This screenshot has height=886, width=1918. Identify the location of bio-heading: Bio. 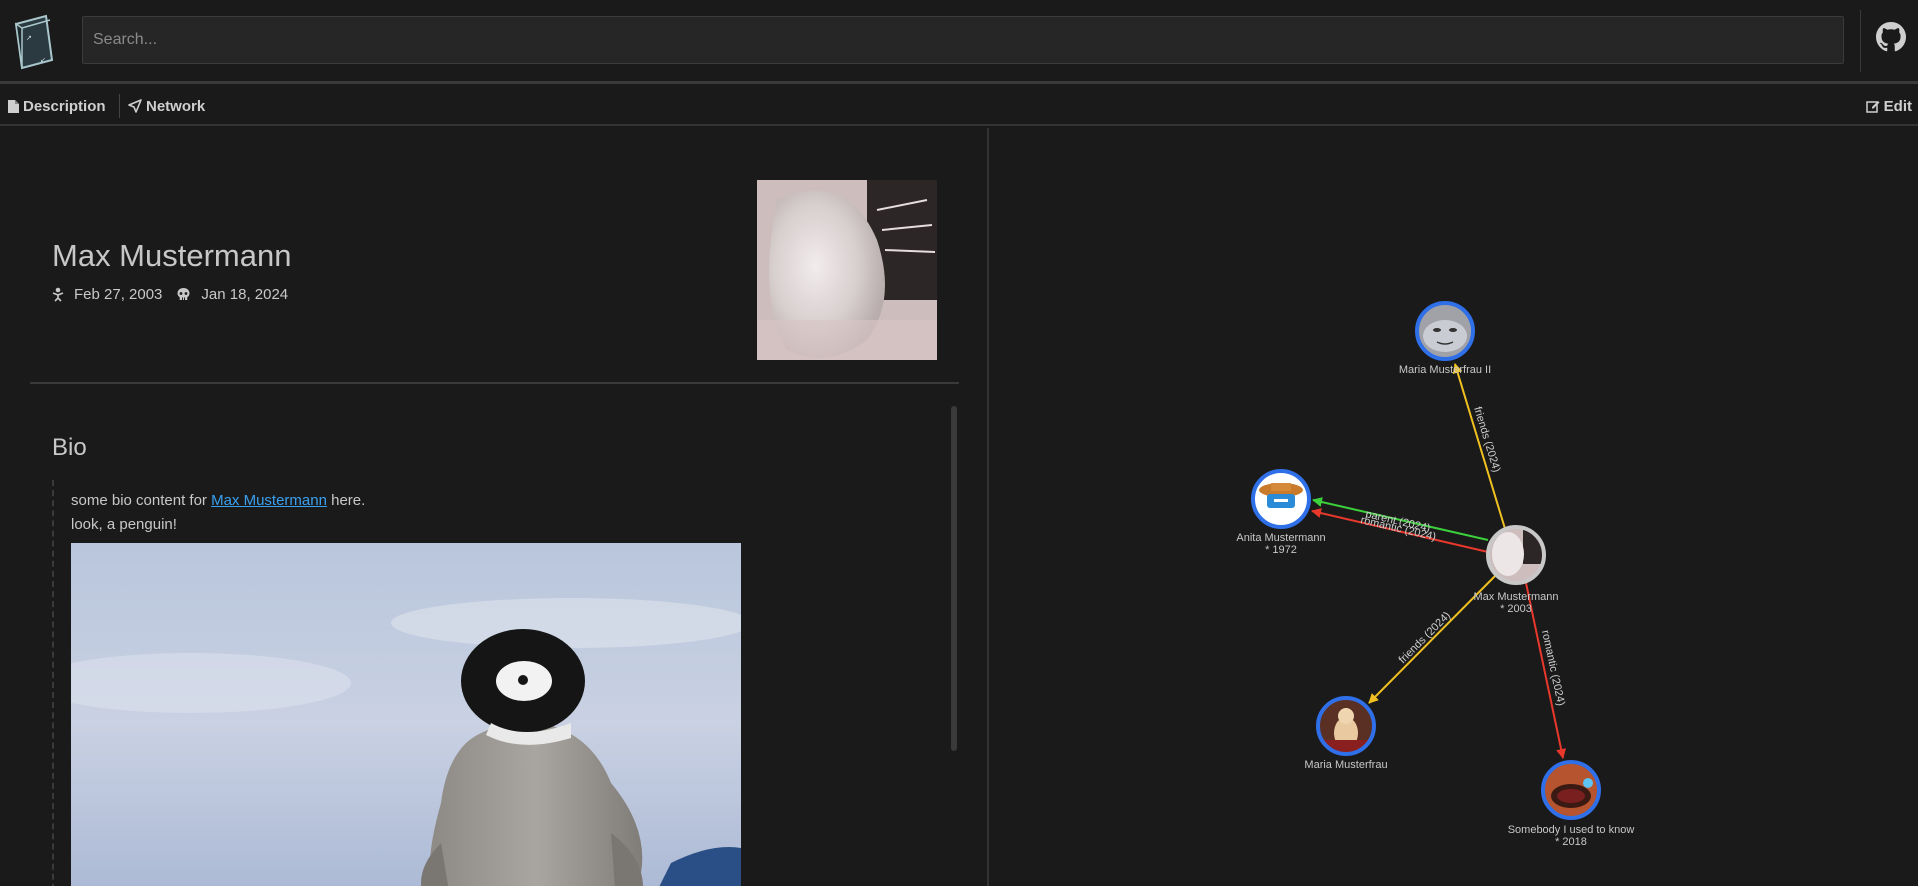
(69, 447).